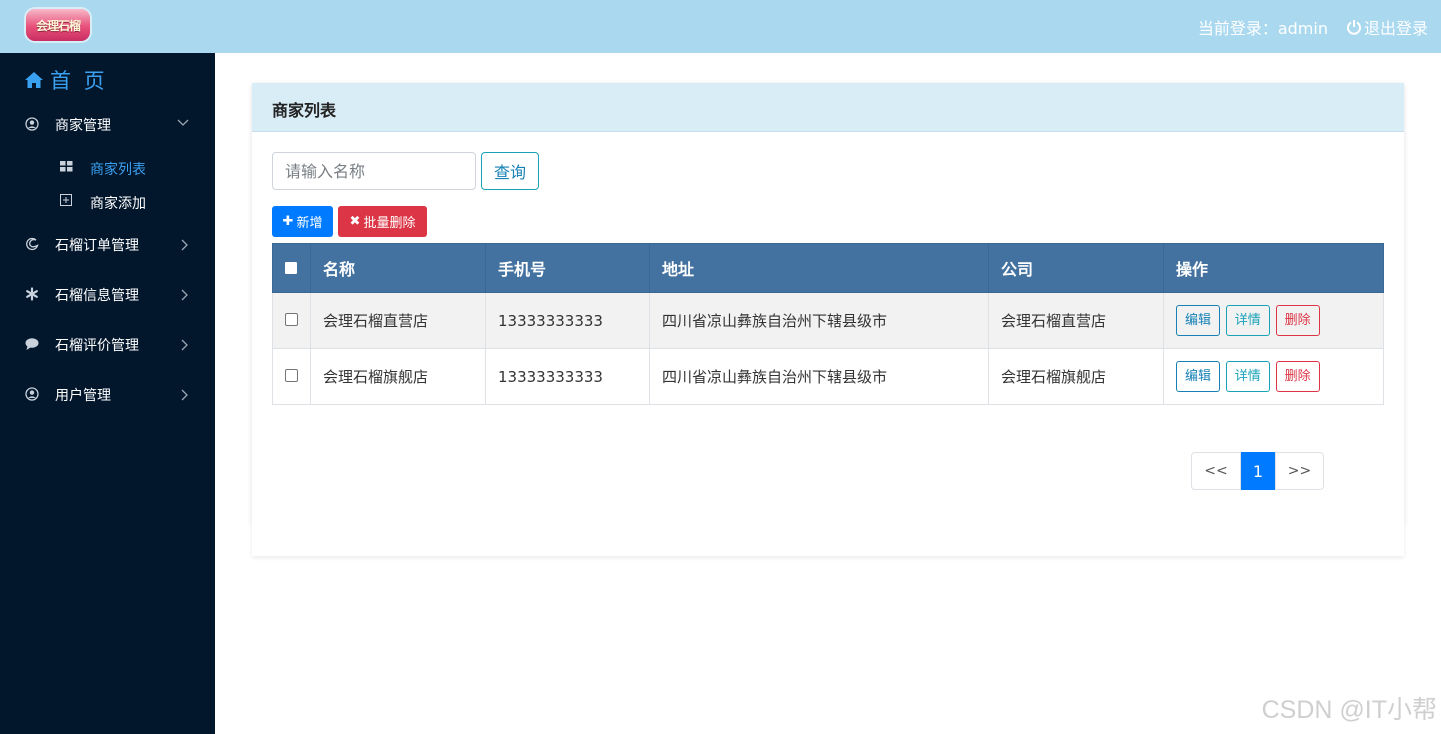 The height and width of the screenshot is (734, 1441). What do you see at coordinates (1273, 268) in the screenshot?
I see `column-header-actions: 操作` at bounding box center [1273, 268].